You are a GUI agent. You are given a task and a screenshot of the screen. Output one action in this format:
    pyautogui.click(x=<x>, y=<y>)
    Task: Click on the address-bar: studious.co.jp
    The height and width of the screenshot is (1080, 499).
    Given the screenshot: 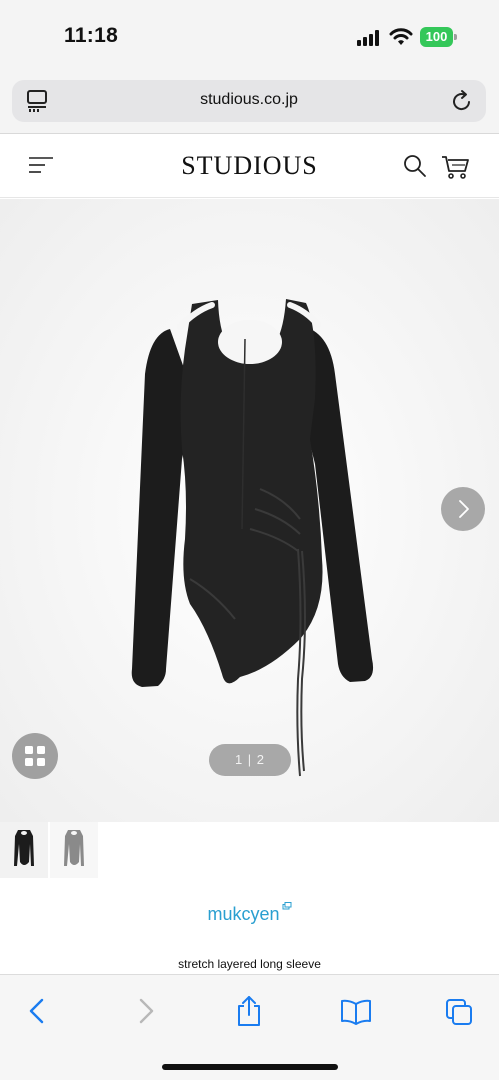 What is the action you would take?
    pyautogui.click(x=249, y=101)
    